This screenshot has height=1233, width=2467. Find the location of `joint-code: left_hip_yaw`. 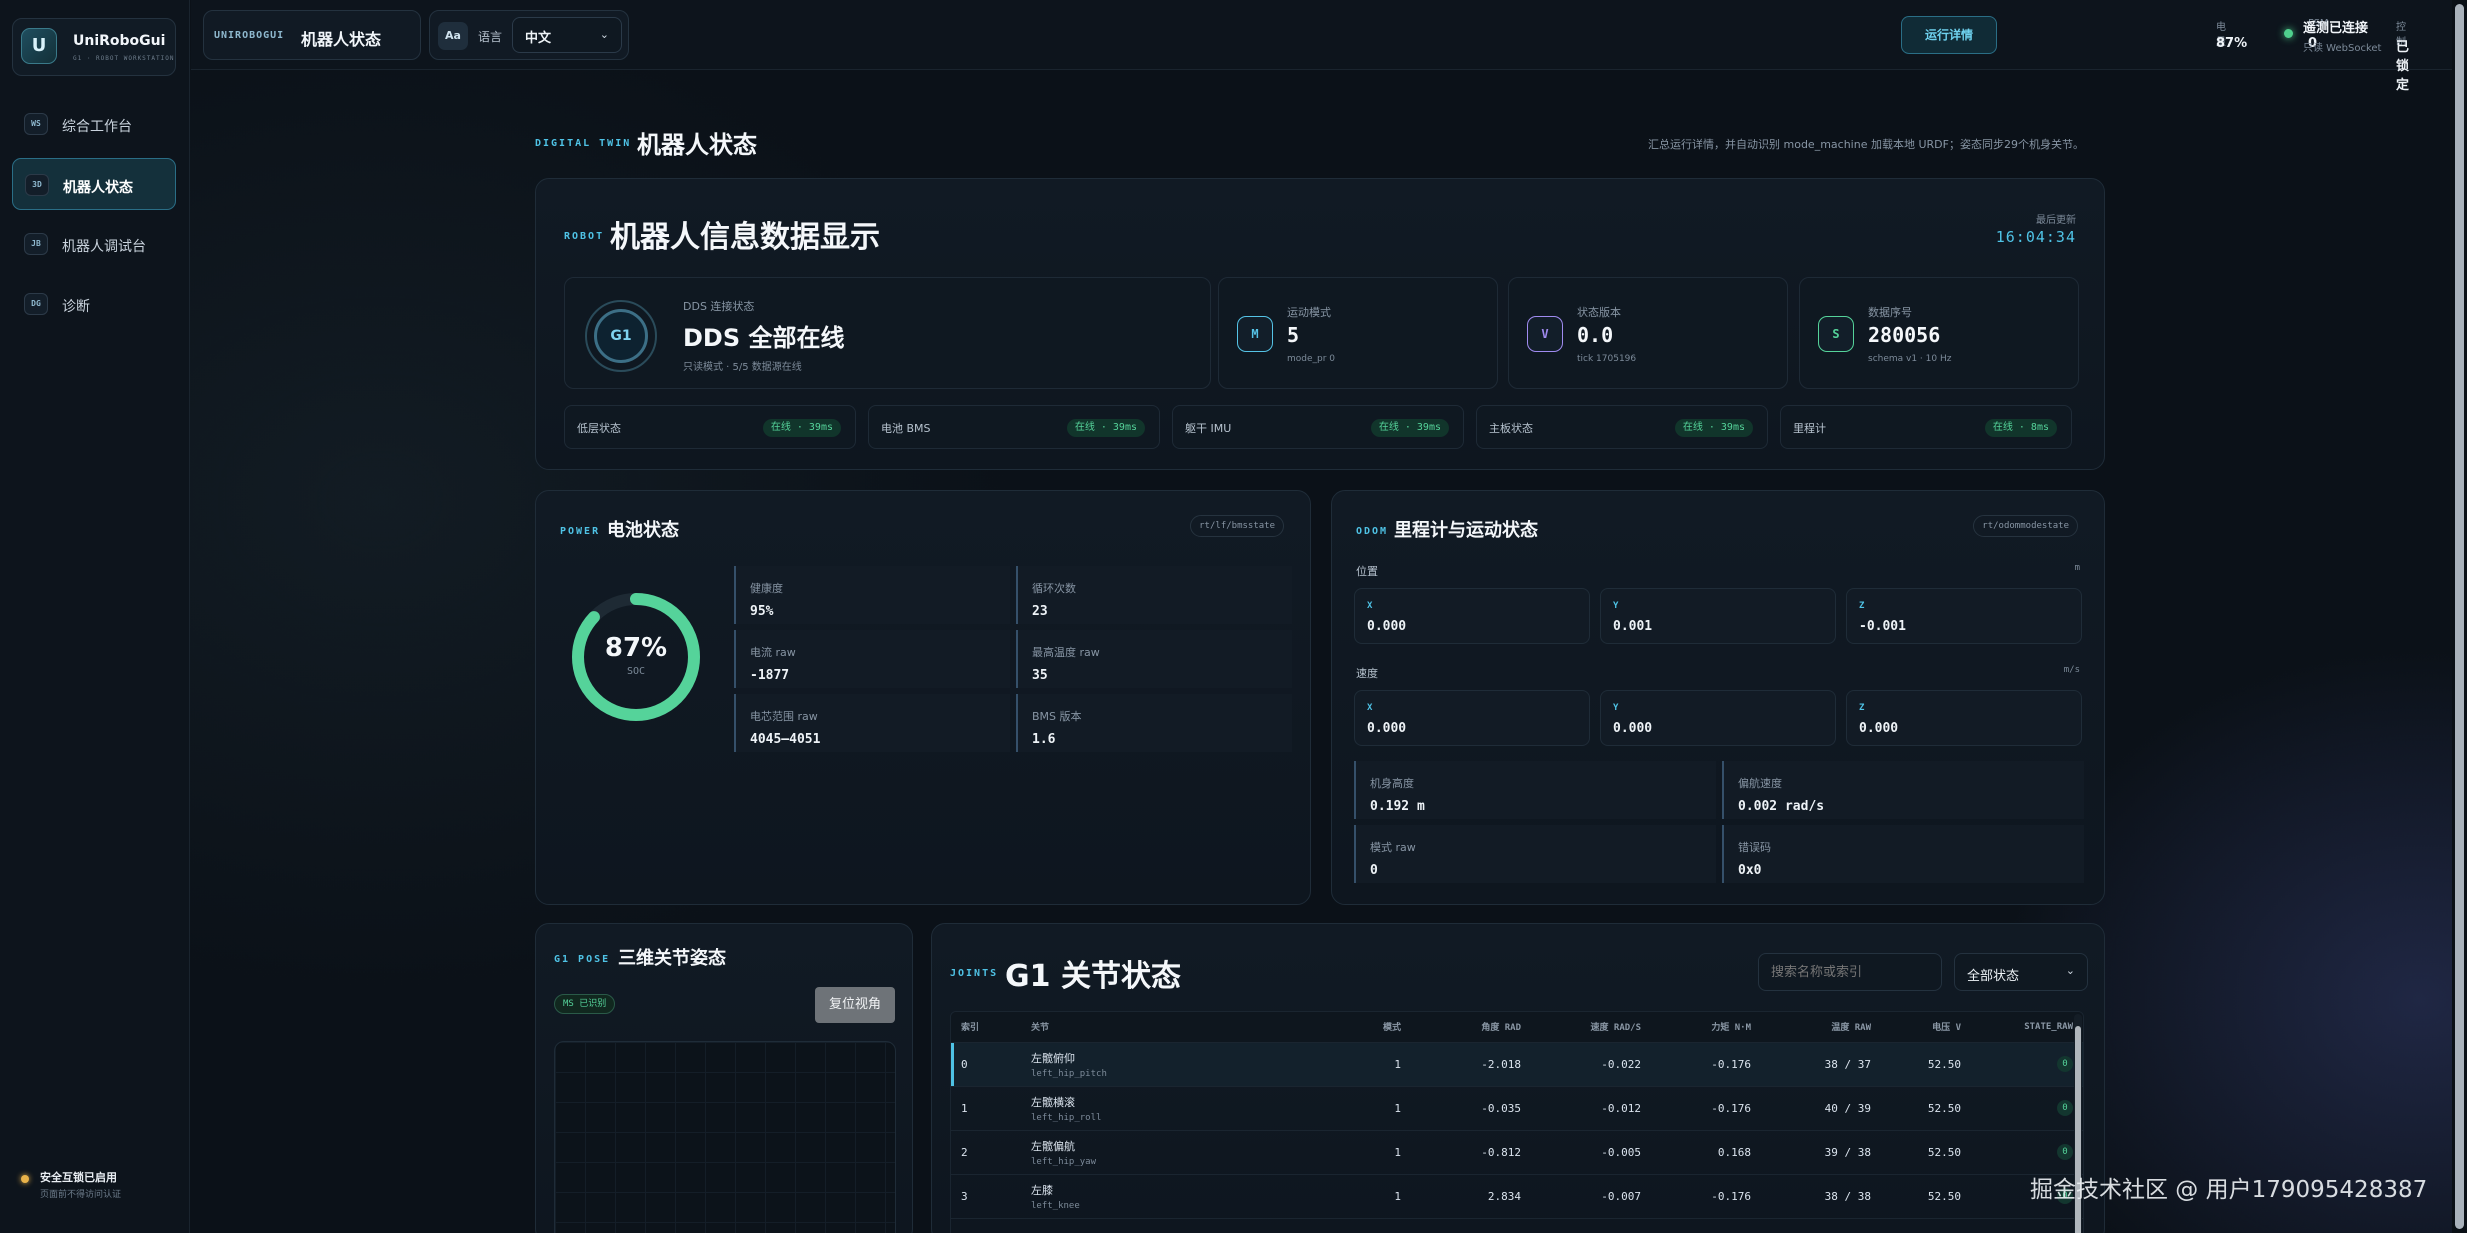

joint-code: left_hip_yaw is located at coordinates (1064, 1161).